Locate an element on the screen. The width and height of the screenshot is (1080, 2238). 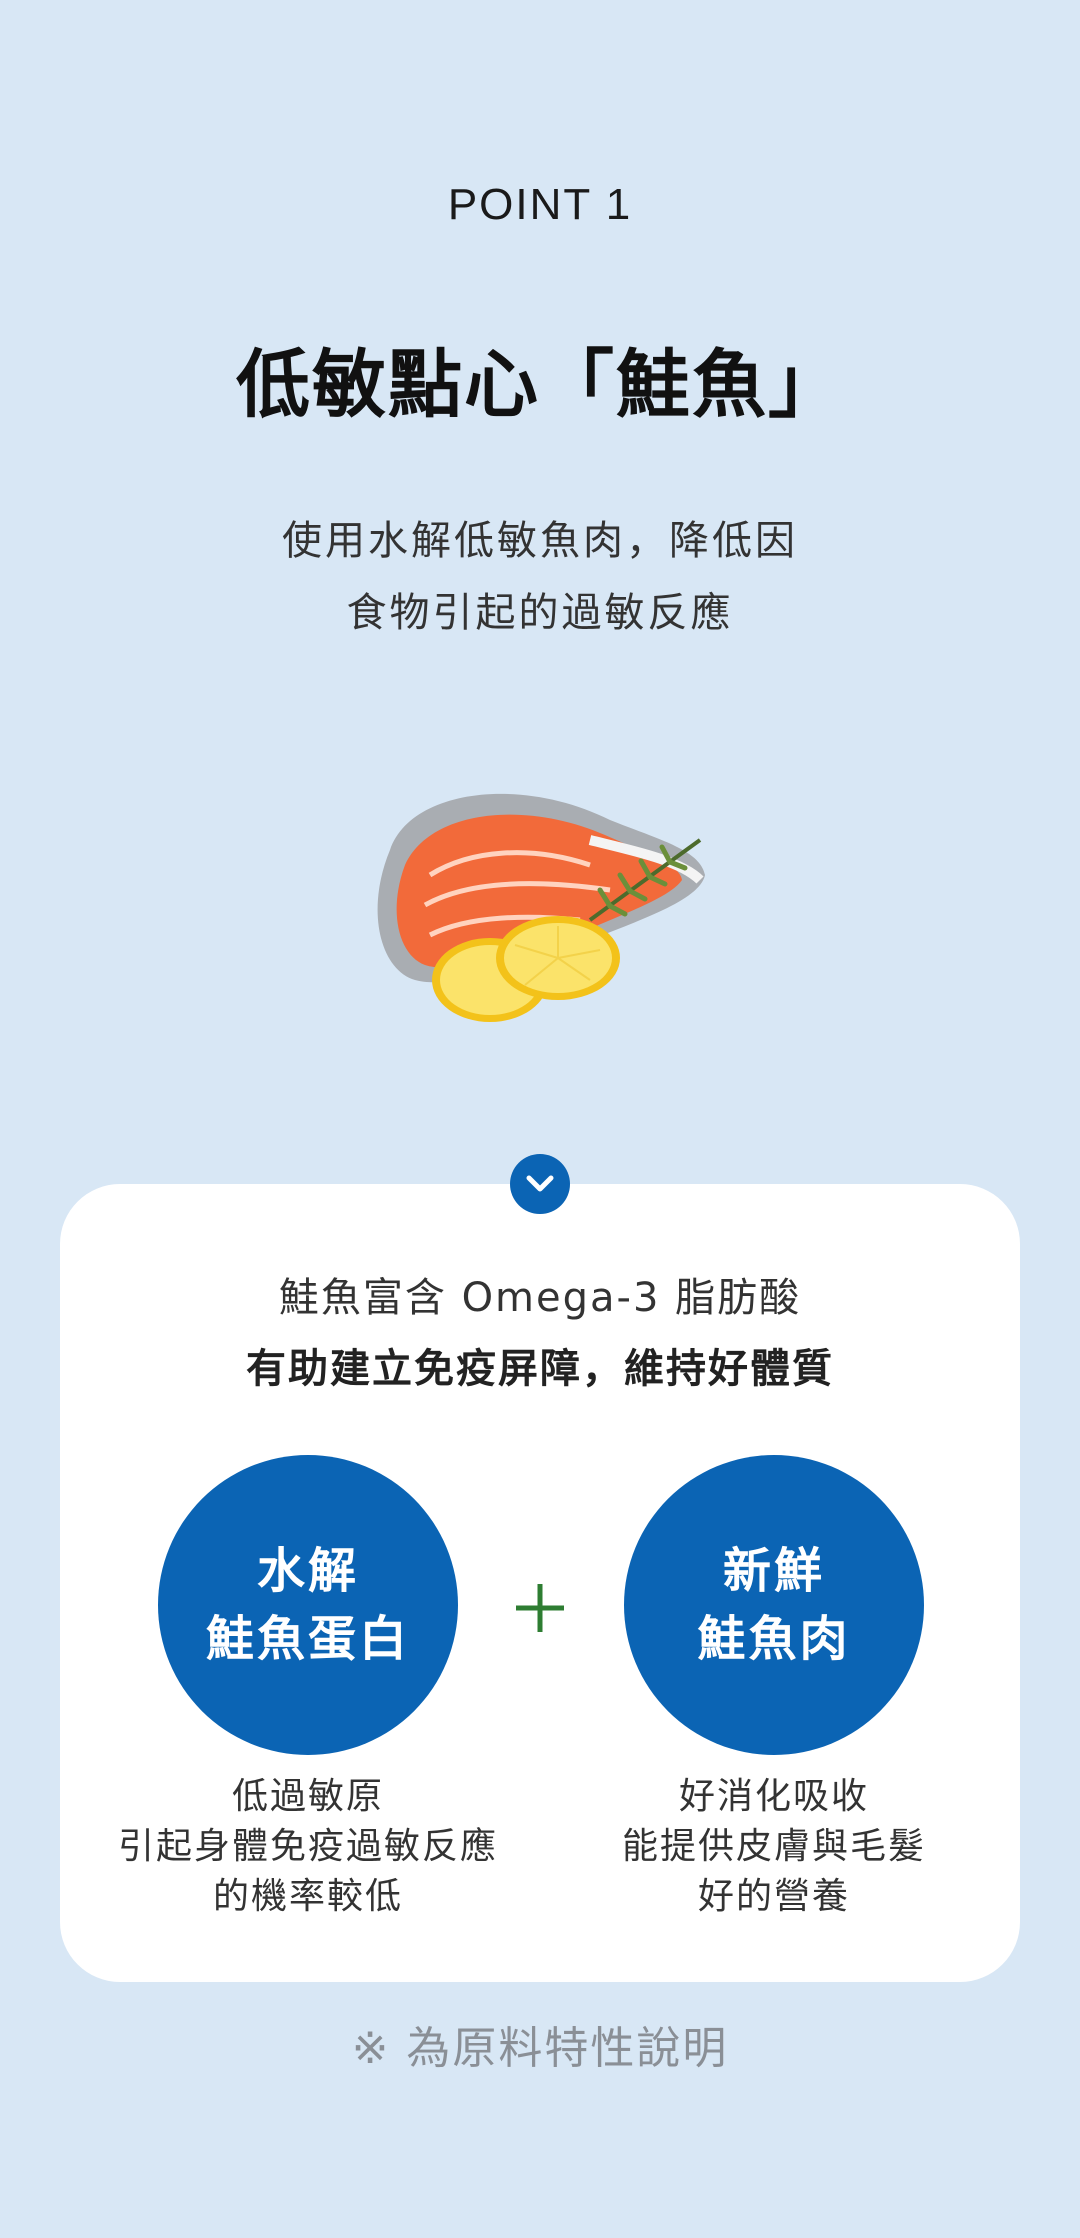
desc-line-2: 能提供皮膚與毛髮 is located at coordinates (773, 1846).